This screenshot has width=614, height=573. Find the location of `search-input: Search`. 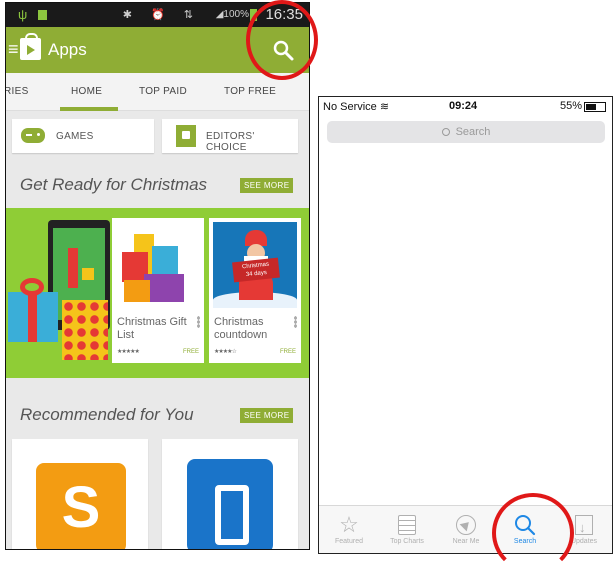

search-input: Search is located at coordinates (466, 132).